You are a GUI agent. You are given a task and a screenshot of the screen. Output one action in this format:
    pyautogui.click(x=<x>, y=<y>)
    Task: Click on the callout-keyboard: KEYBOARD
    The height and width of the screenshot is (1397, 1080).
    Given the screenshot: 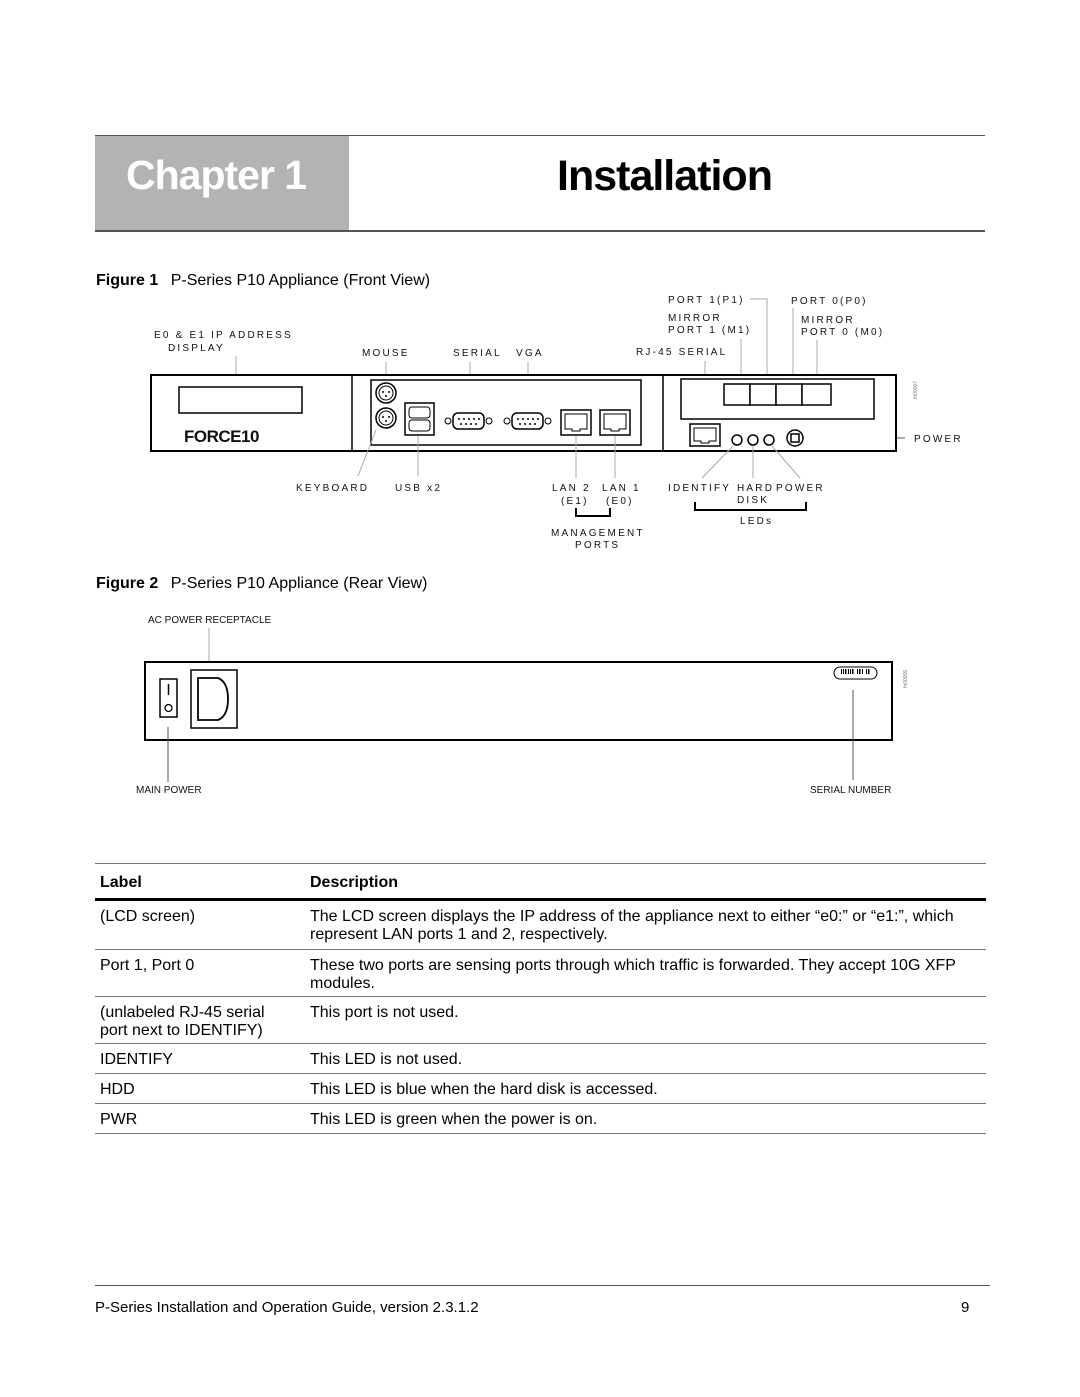 What is the action you would take?
    pyautogui.click(x=332, y=488)
    